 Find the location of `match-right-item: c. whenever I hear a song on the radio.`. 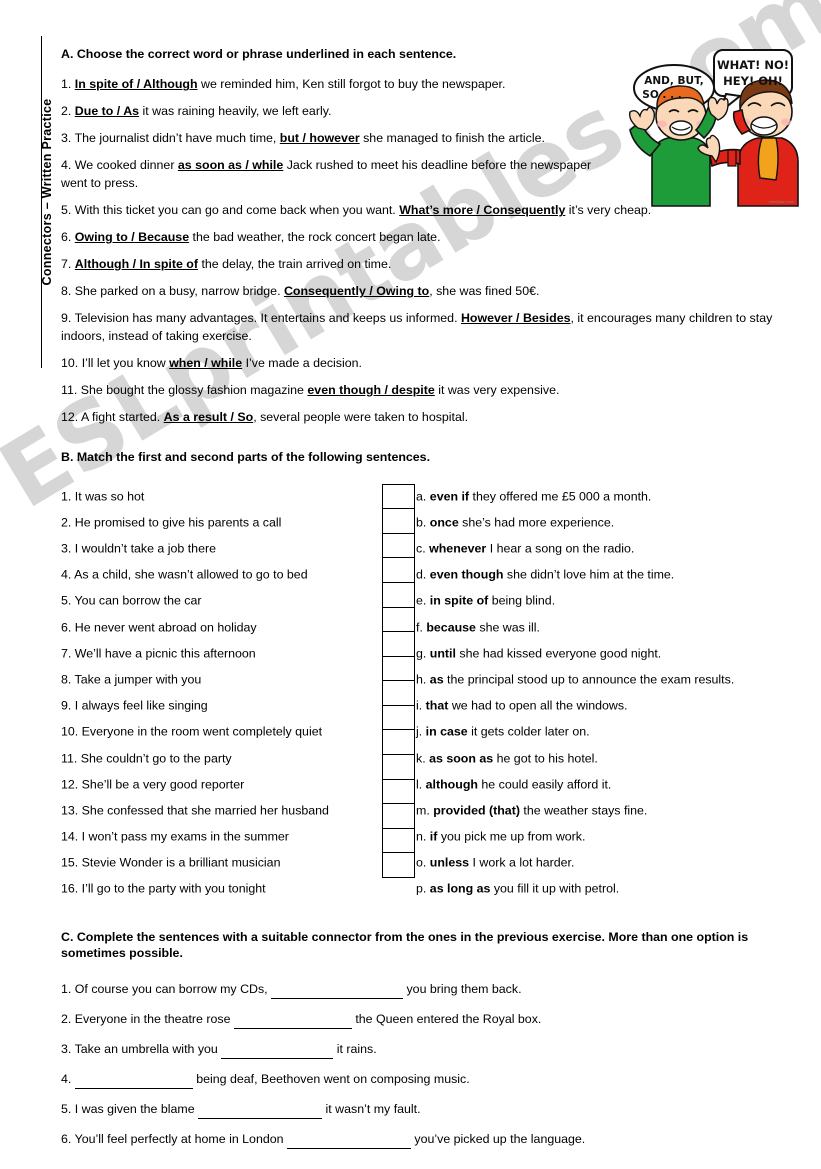

match-right-item: c. whenever I hear a song on the radio. is located at coordinates (525, 549).